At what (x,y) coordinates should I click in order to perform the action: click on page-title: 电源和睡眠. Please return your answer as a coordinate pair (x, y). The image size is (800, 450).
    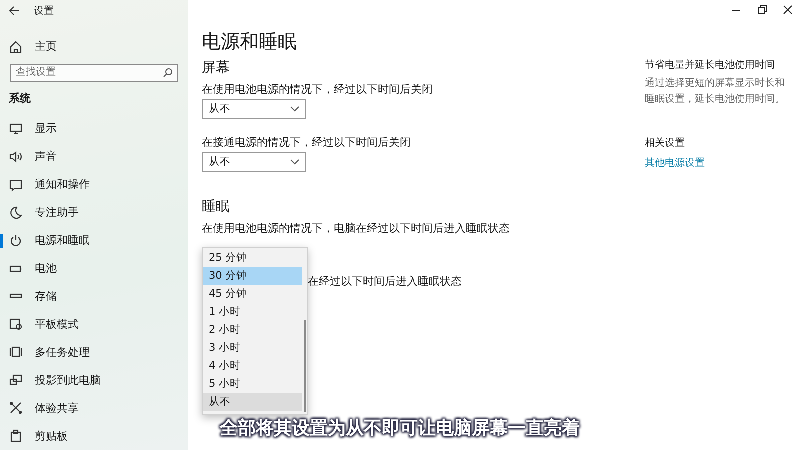
    Looking at the image, I should click on (249, 42).